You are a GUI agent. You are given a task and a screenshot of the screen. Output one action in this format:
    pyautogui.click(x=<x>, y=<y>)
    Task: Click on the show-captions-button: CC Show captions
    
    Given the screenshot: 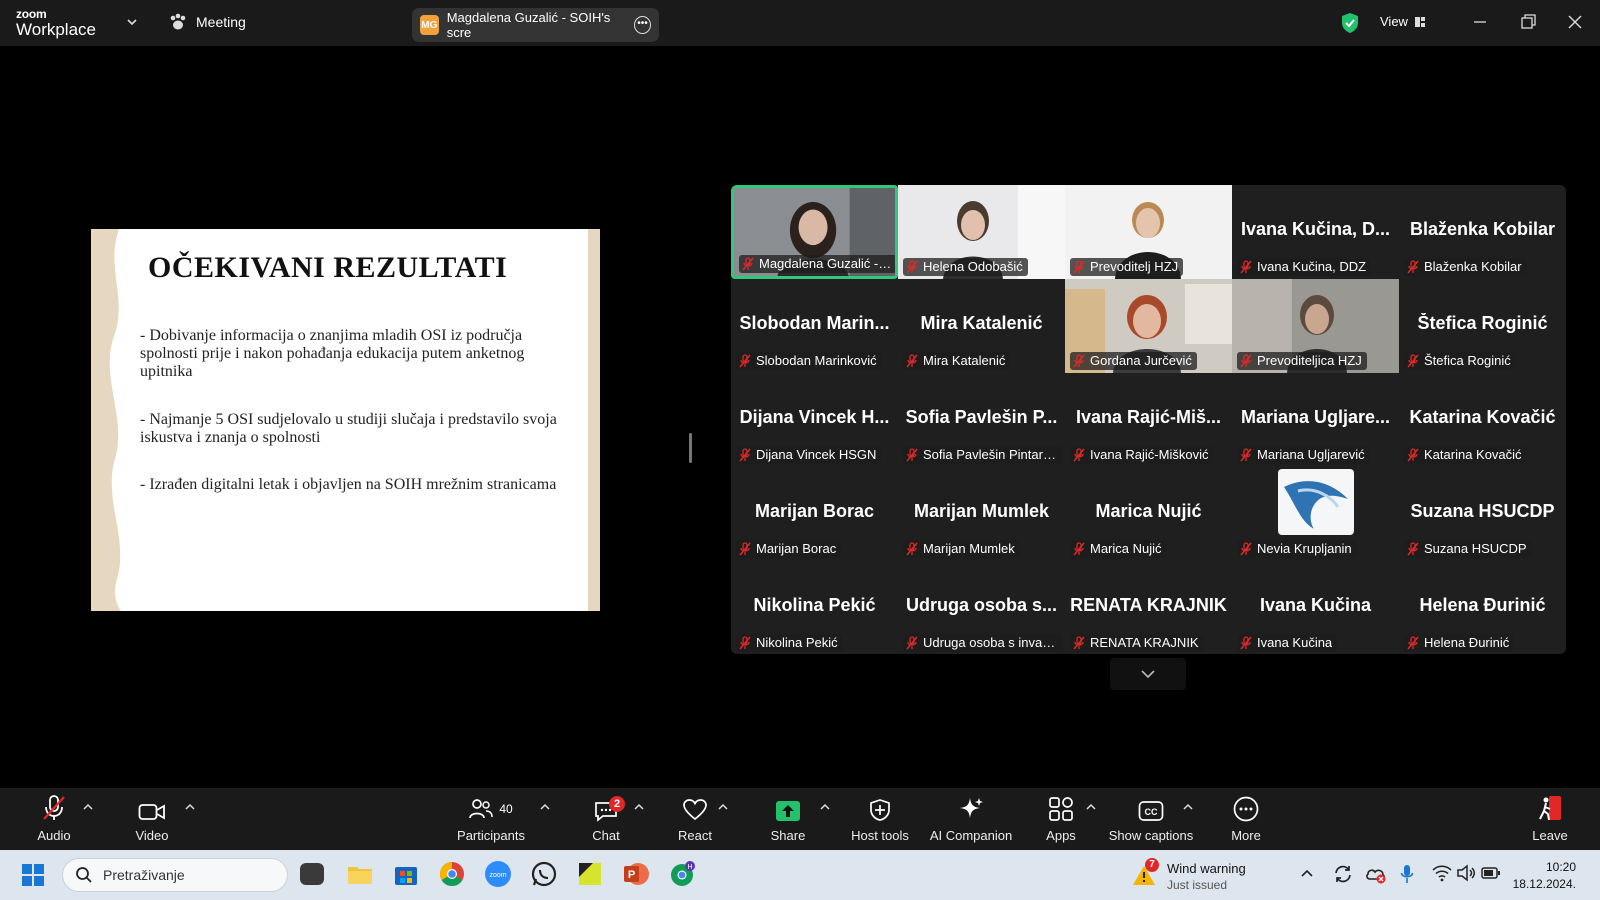 What is the action you would take?
    pyautogui.click(x=1151, y=819)
    